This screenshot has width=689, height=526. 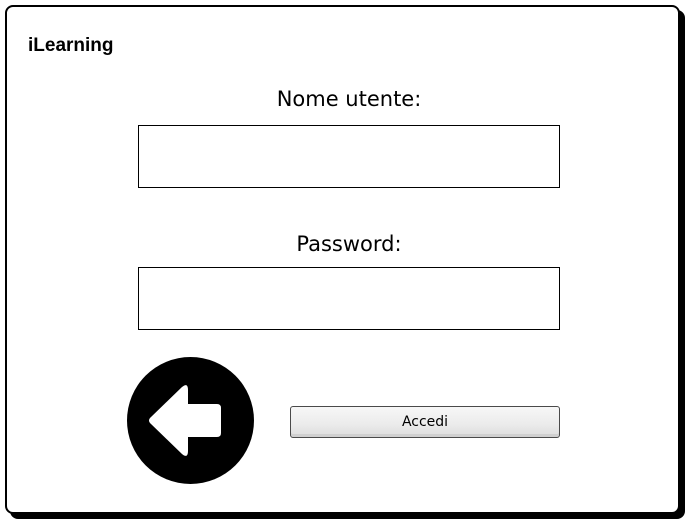 I want to click on app-title: iLearning, so click(x=71, y=45).